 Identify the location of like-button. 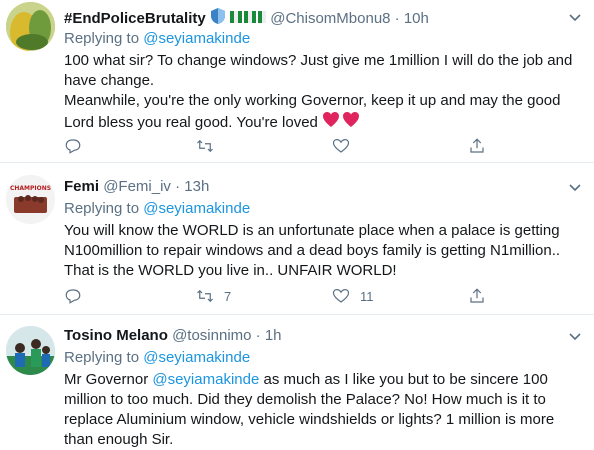
(346, 146).